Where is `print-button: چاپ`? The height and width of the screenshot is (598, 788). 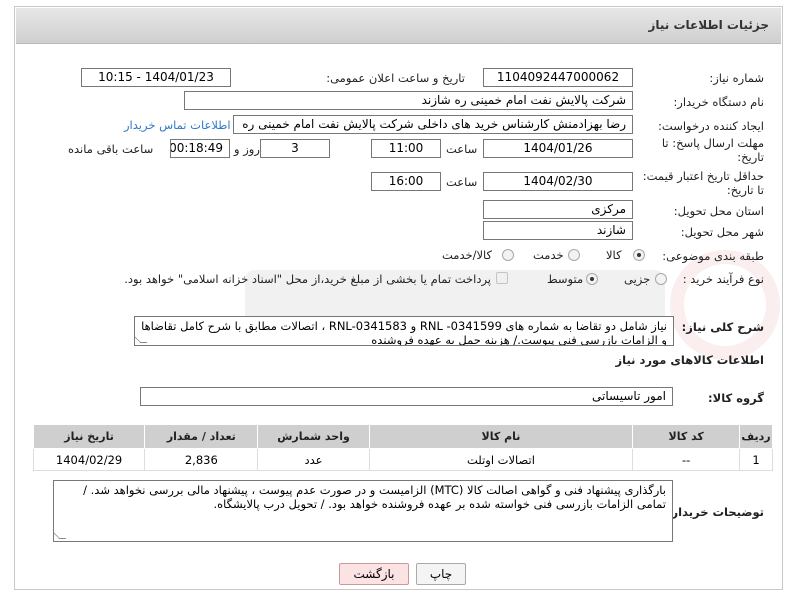 print-button: چاپ is located at coordinates (441, 574).